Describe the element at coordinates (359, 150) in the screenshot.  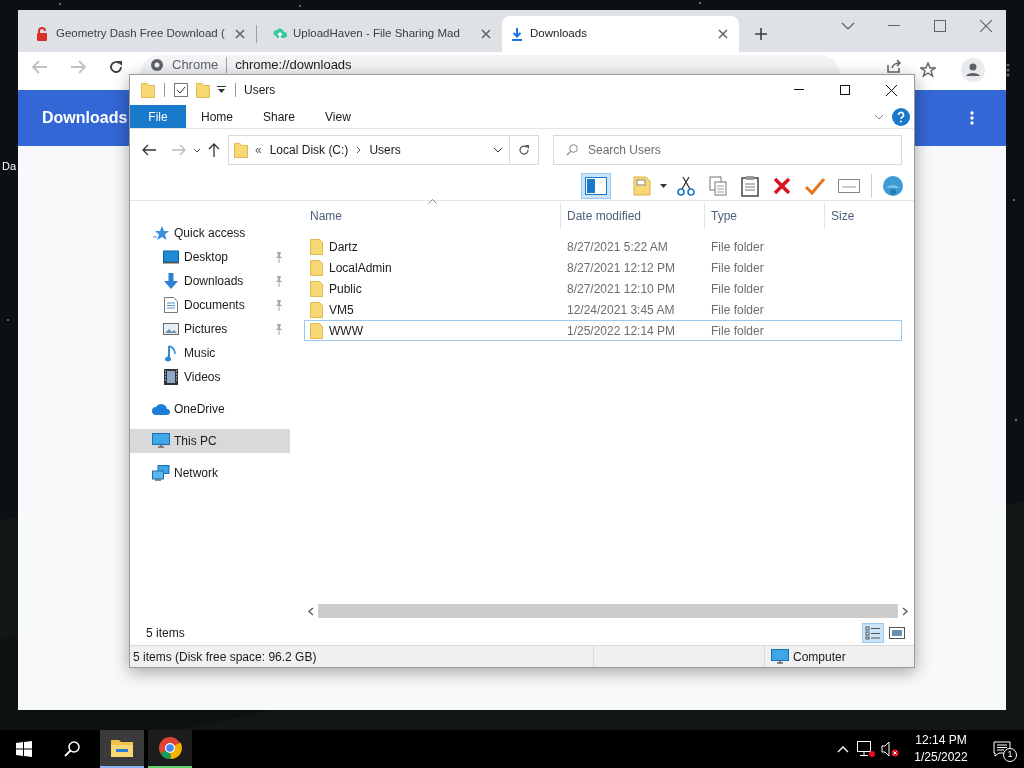
I see `chevron-right-icon` at that location.